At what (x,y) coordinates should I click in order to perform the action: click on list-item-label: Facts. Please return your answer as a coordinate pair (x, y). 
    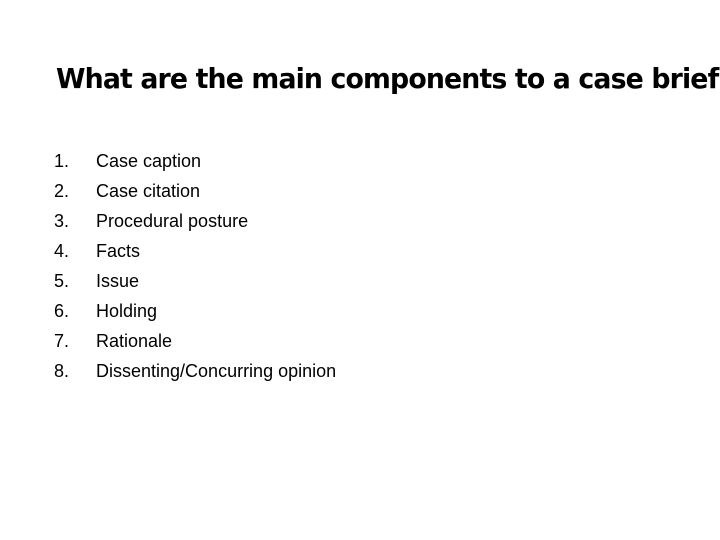
    Looking at the image, I should click on (118, 251).